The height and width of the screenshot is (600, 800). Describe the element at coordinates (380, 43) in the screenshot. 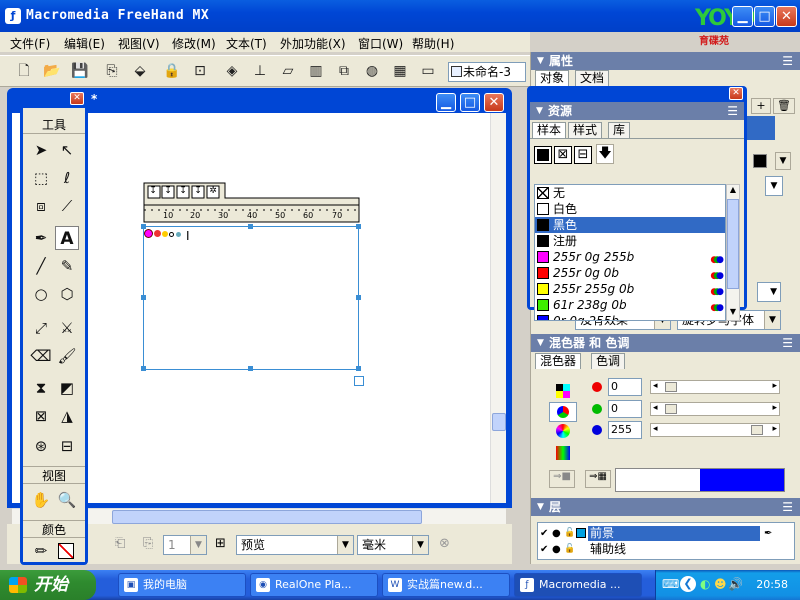

I see `menu-window: 窗口(W)` at that location.